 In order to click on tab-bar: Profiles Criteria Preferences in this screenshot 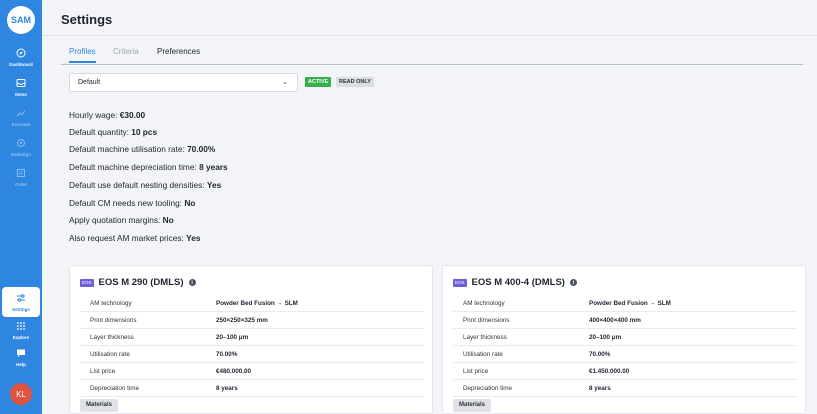, I will do `click(432, 56)`.